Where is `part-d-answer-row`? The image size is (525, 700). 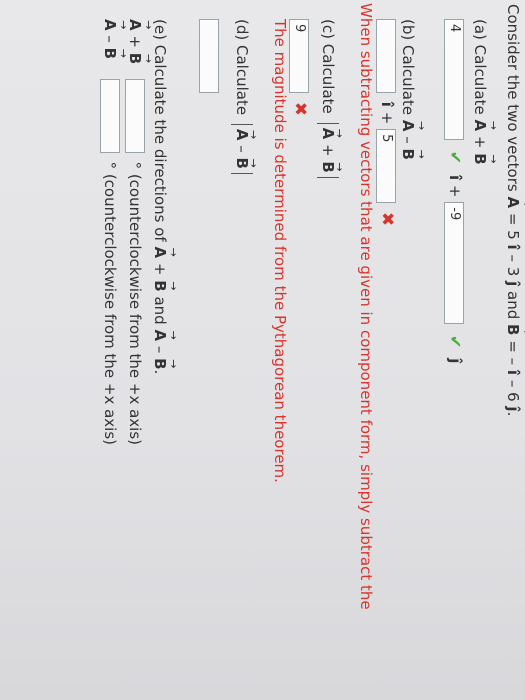 part-d-answer-row is located at coordinates (209, 56).